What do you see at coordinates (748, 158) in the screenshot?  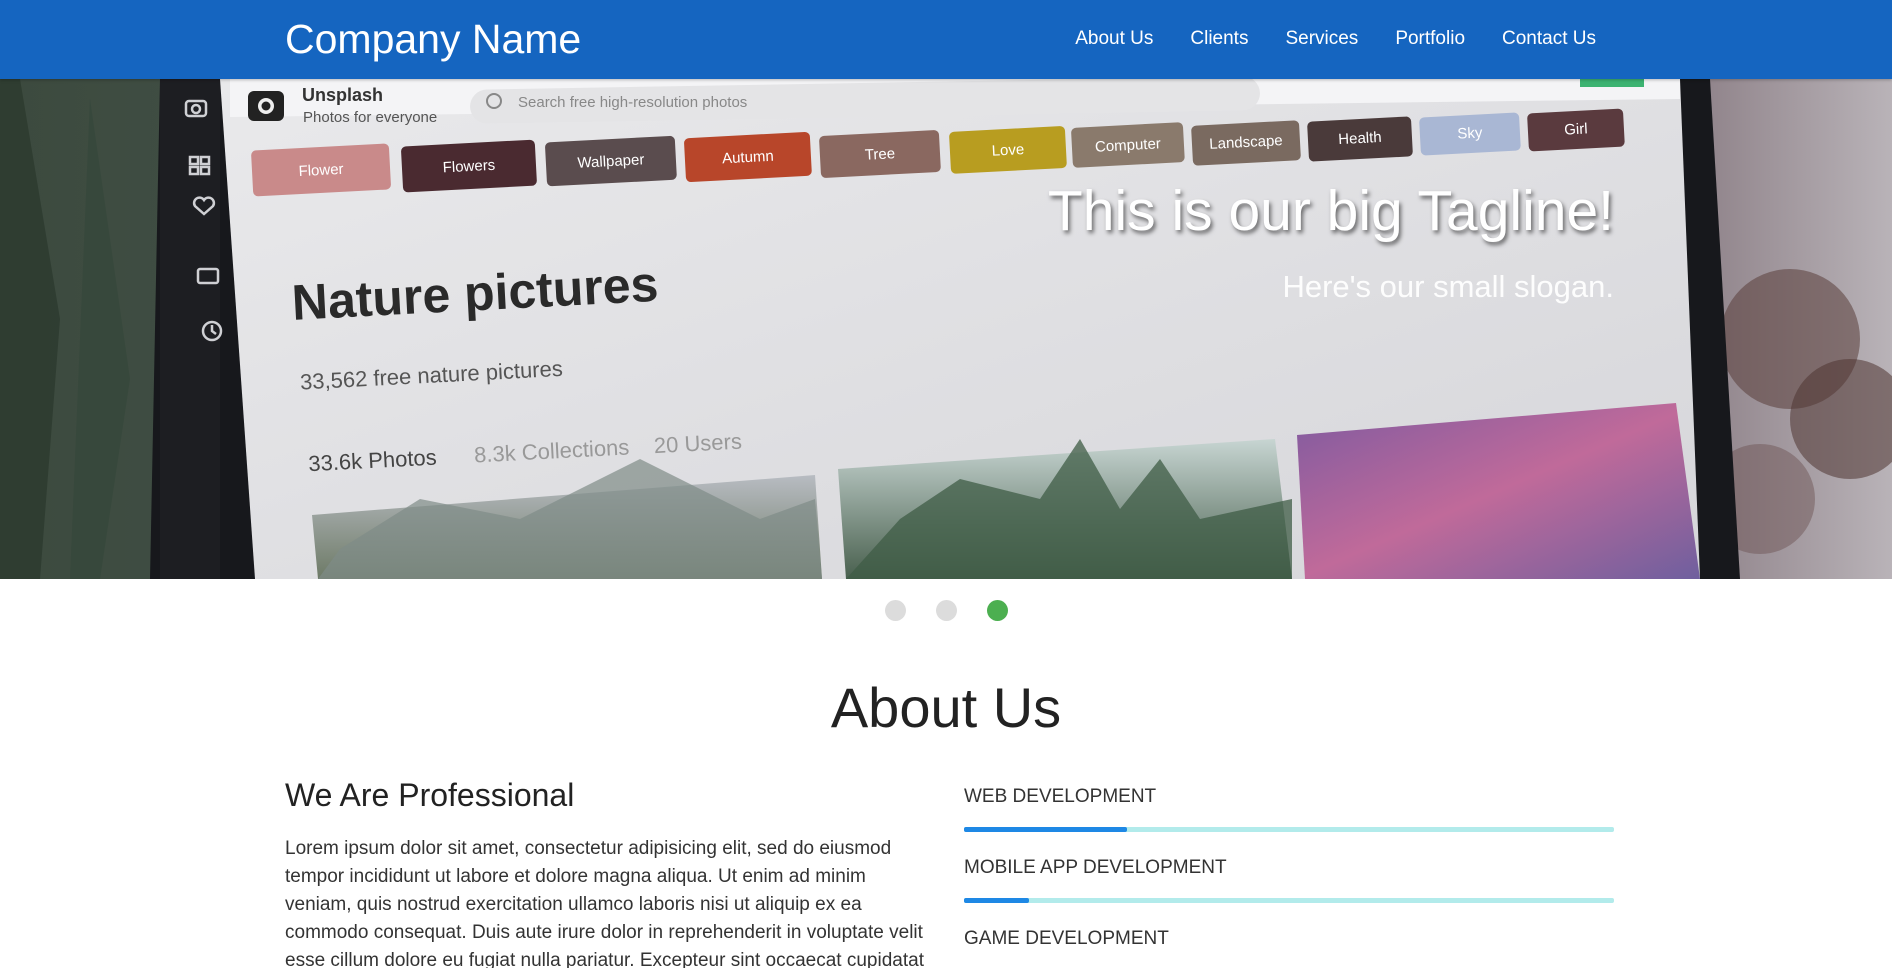 I see `screen-tag-autumn: Autumn` at bounding box center [748, 158].